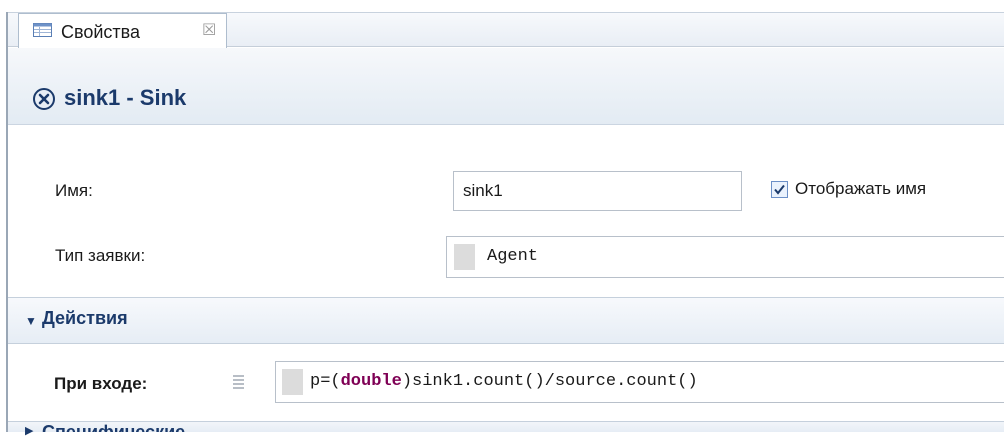 This screenshot has height=437, width=1004. I want to click on expand-arrow-icon: ▶, so click(29, 430).